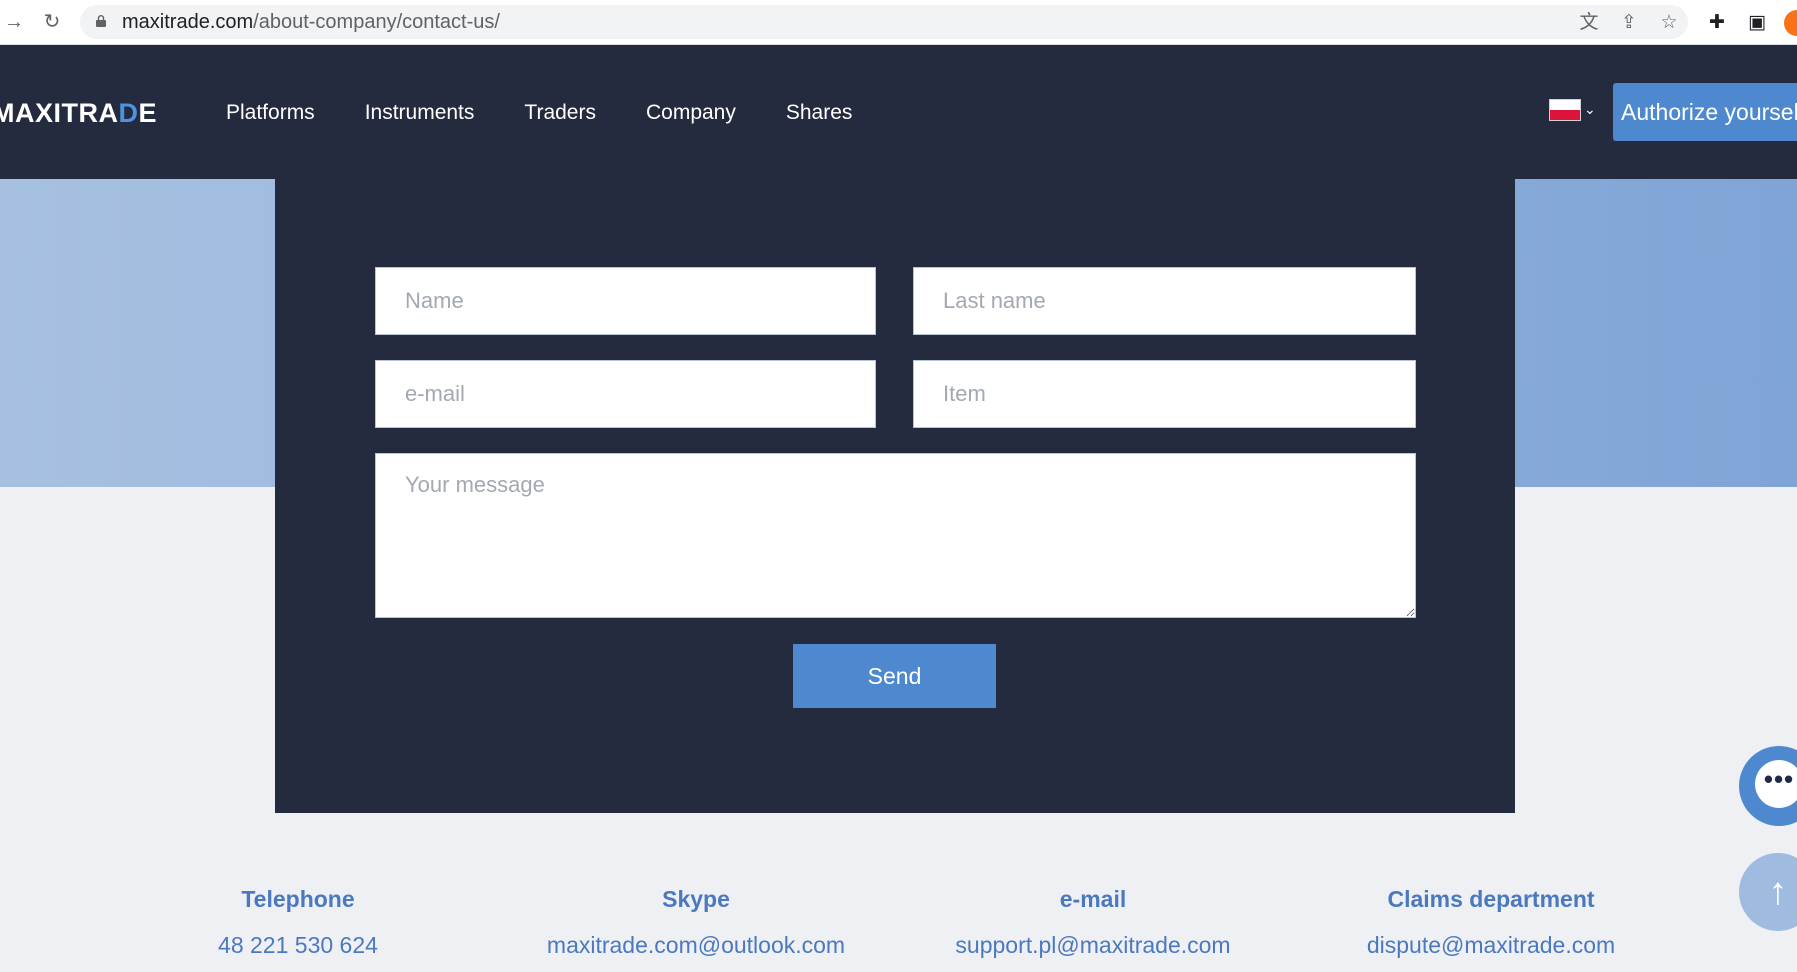  I want to click on skype-label: Skype, so click(696, 899).